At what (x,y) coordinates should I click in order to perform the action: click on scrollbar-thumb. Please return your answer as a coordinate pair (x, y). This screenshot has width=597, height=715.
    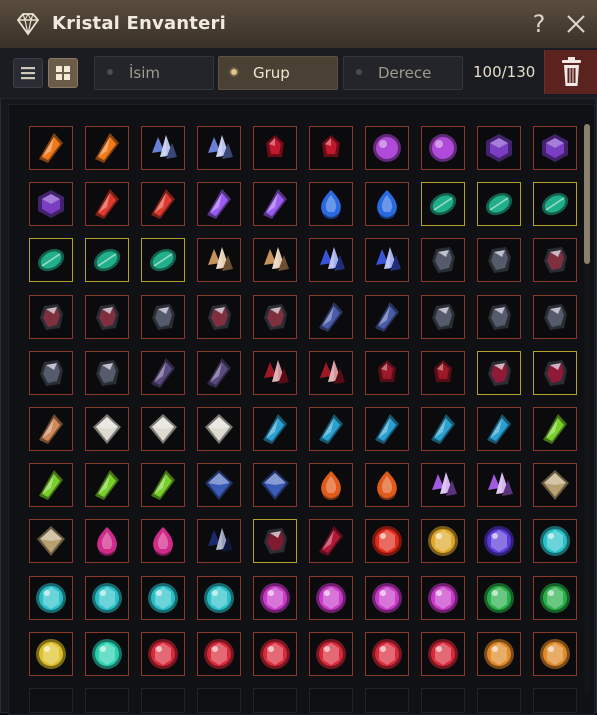
    Looking at the image, I should click on (587, 194).